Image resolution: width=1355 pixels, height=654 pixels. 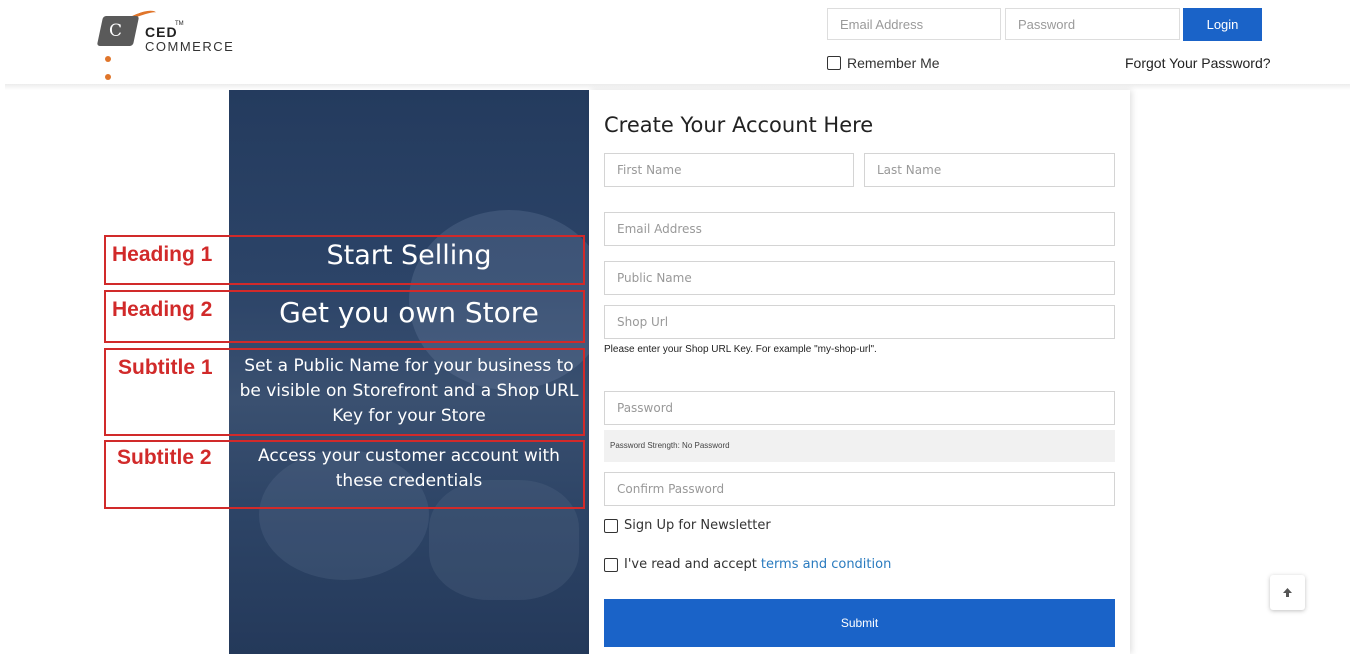 I want to click on logo-ced-text: CED, so click(x=161, y=32).